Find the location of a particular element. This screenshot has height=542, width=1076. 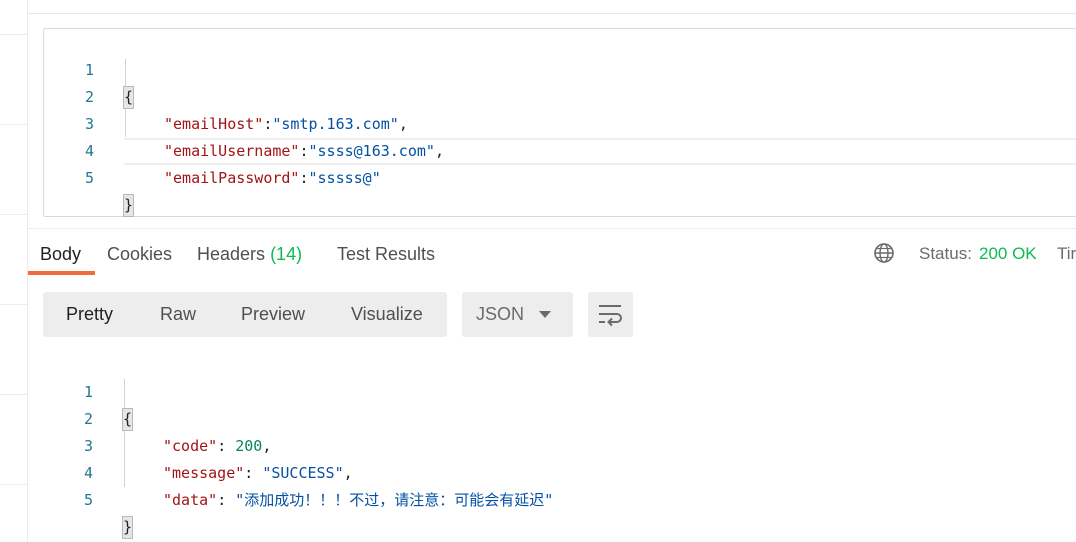

globe-icon is located at coordinates (884, 253).